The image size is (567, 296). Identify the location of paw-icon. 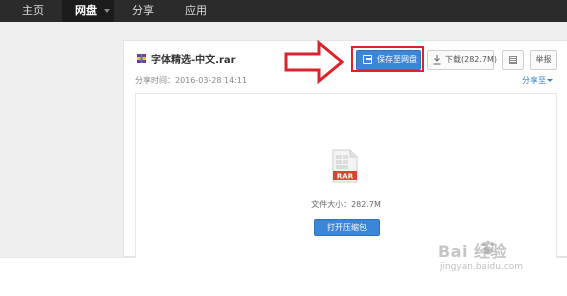
(488, 247).